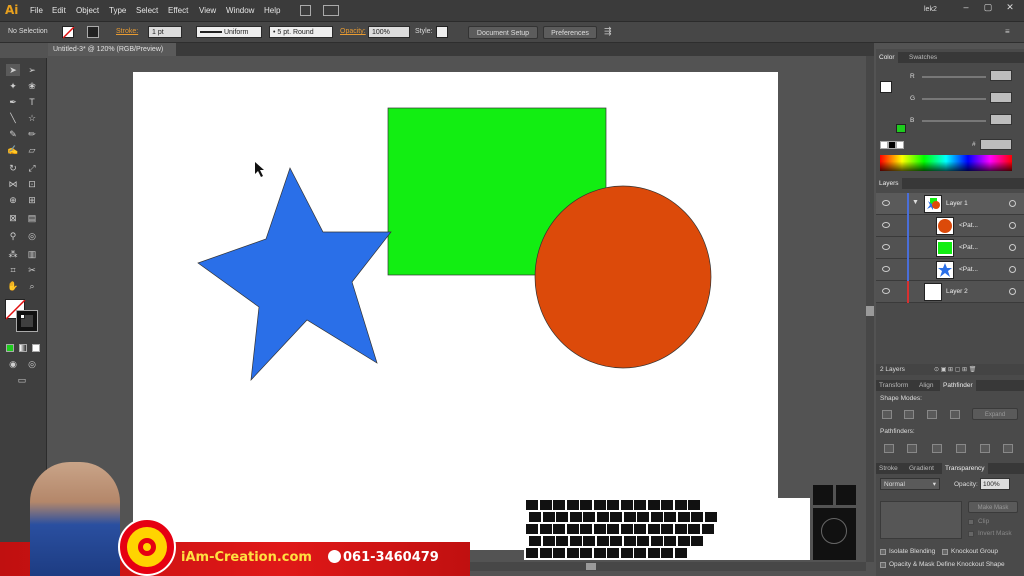 The height and width of the screenshot is (576, 1024). I want to click on brush-definition: • 5 pt. Round, so click(301, 32).